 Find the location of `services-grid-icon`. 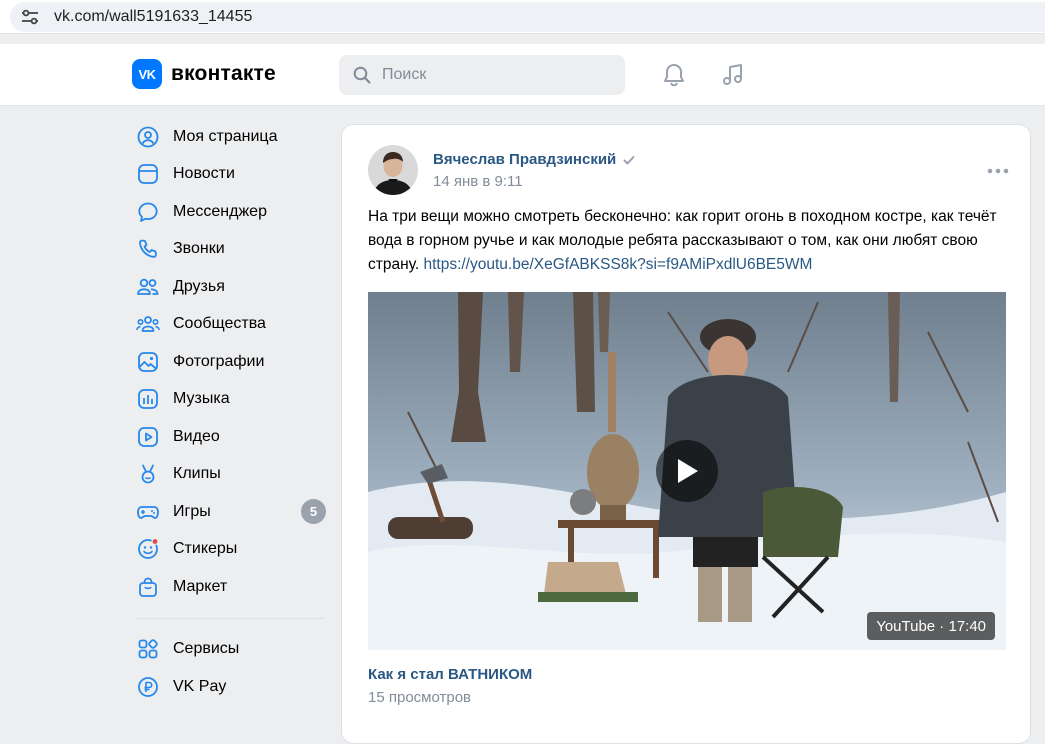

services-grid-icon is located at coordinates (148, 649).